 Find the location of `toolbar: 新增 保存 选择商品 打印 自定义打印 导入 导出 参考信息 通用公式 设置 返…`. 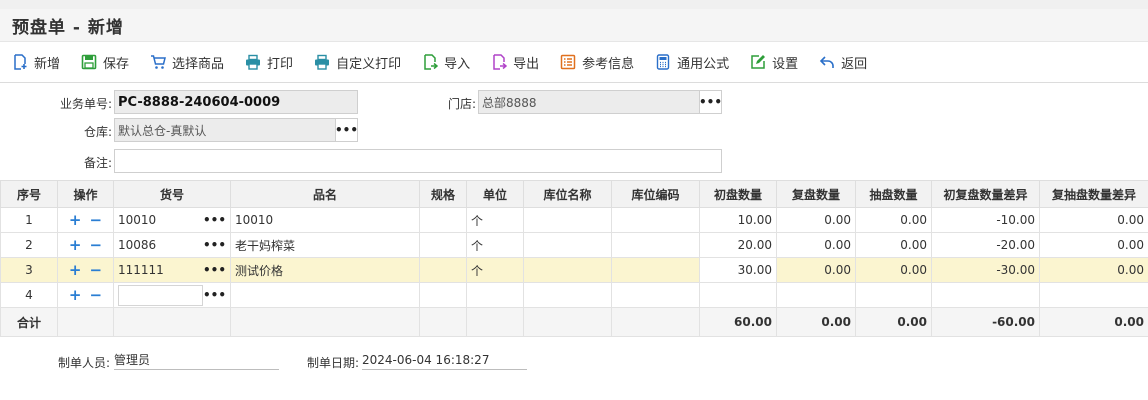

toolbar: 新增 保存 选择商品 打印 自定义打印 导入 导出 参考信息 通用公式 设置 返… is located at coordinates (574, 62).